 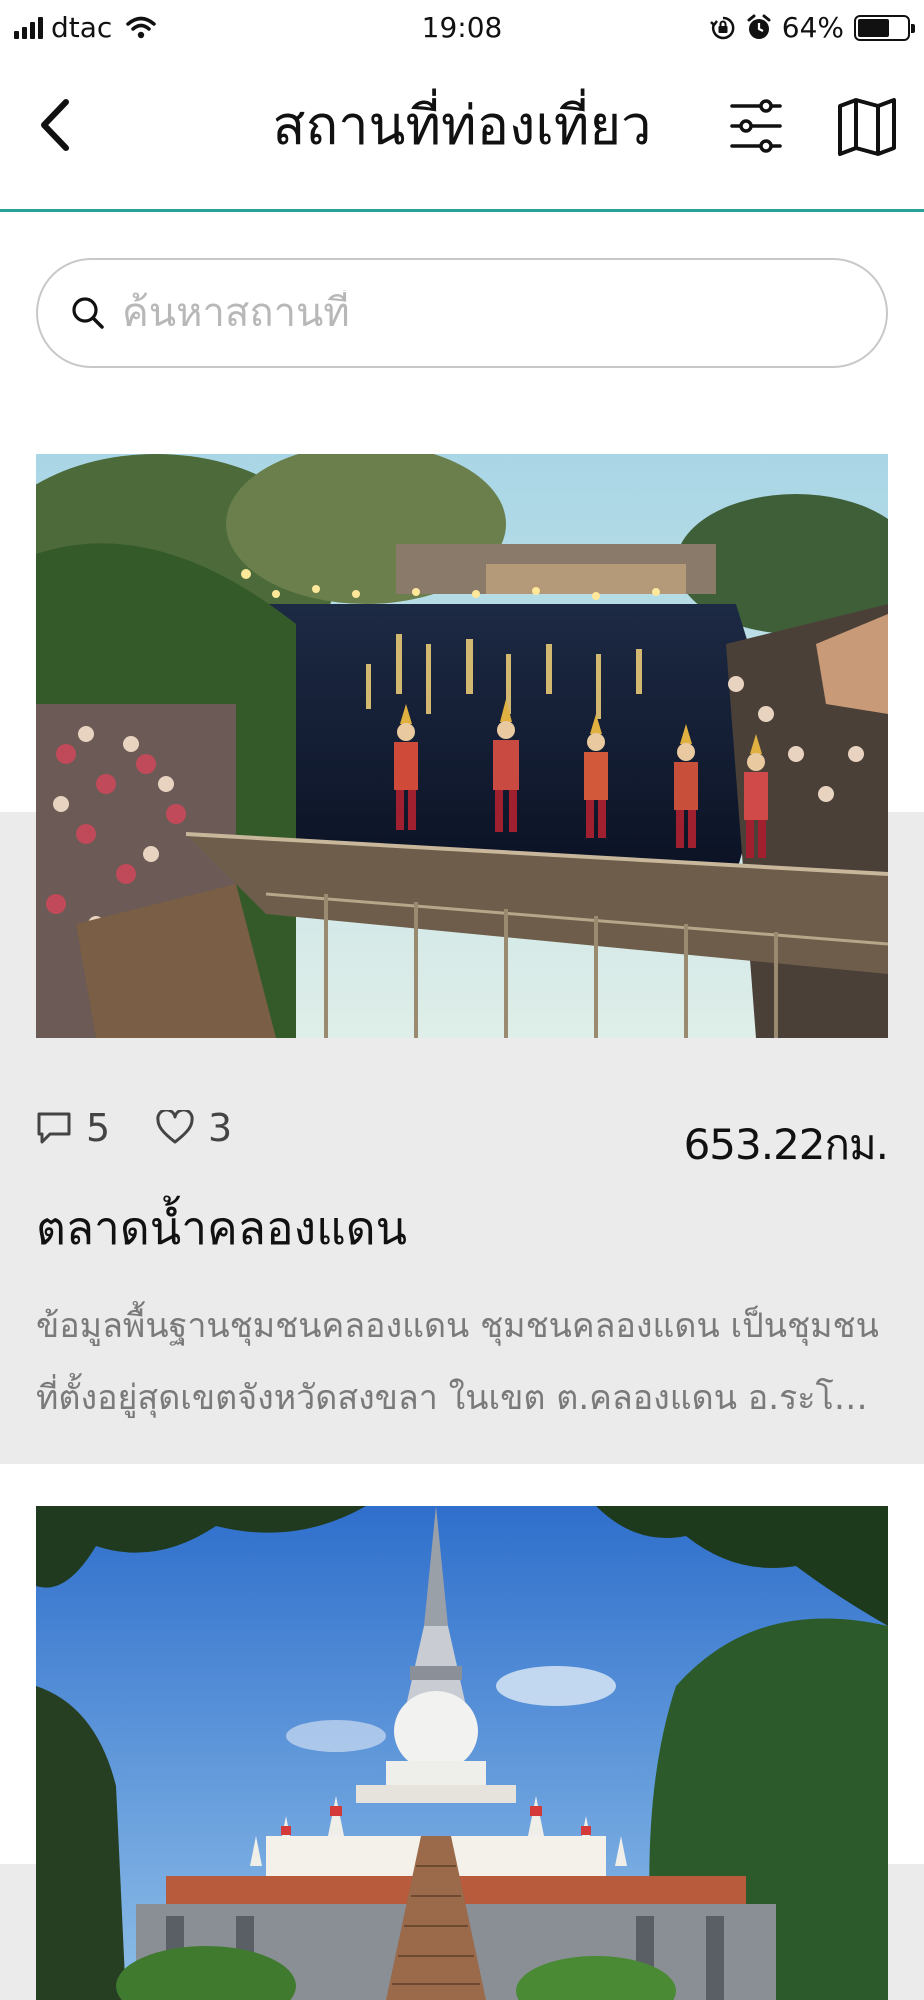 I want to click on search-icon, so click(x=88, y=313).